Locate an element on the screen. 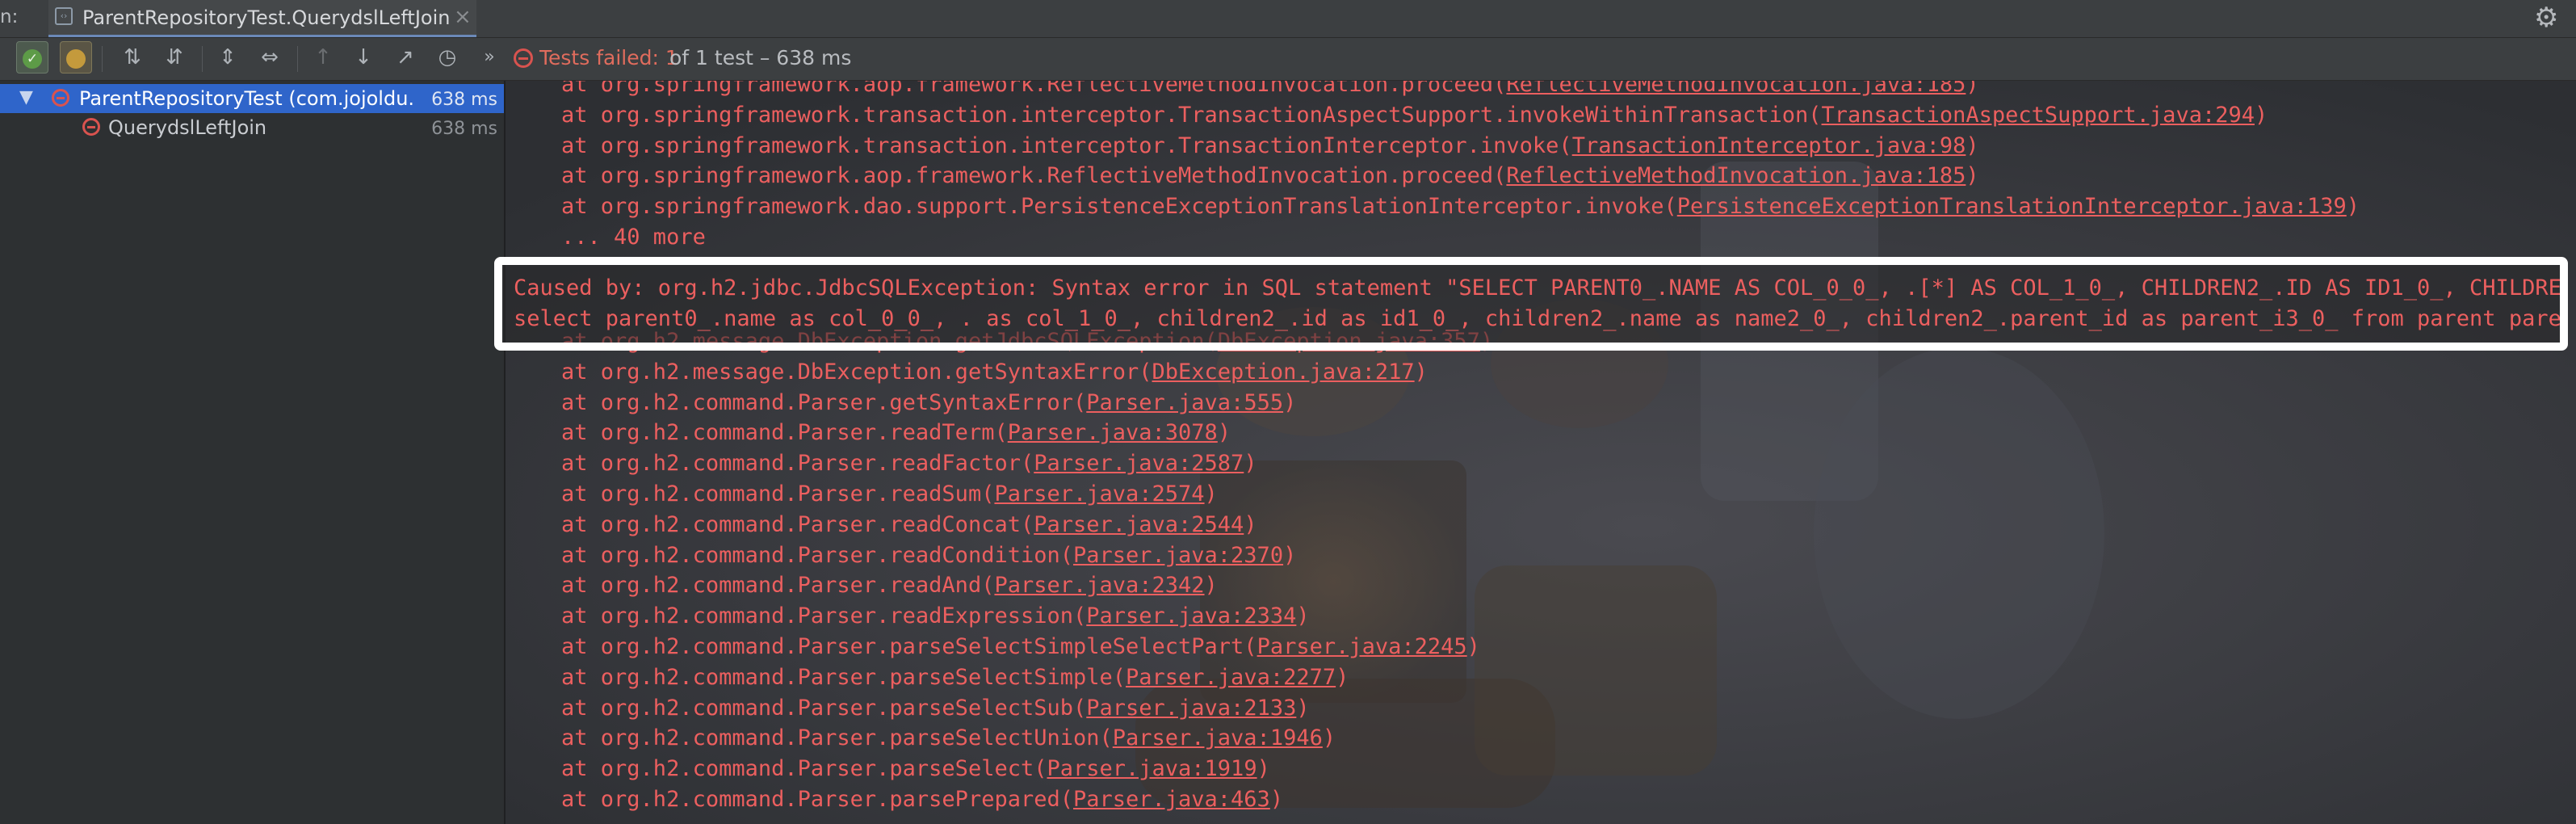 The width and height of the screenshot is (2576, 824). tree-item-label: ParentRepositoryTest (com.jojoldu. is located at coordinates (247, 98).